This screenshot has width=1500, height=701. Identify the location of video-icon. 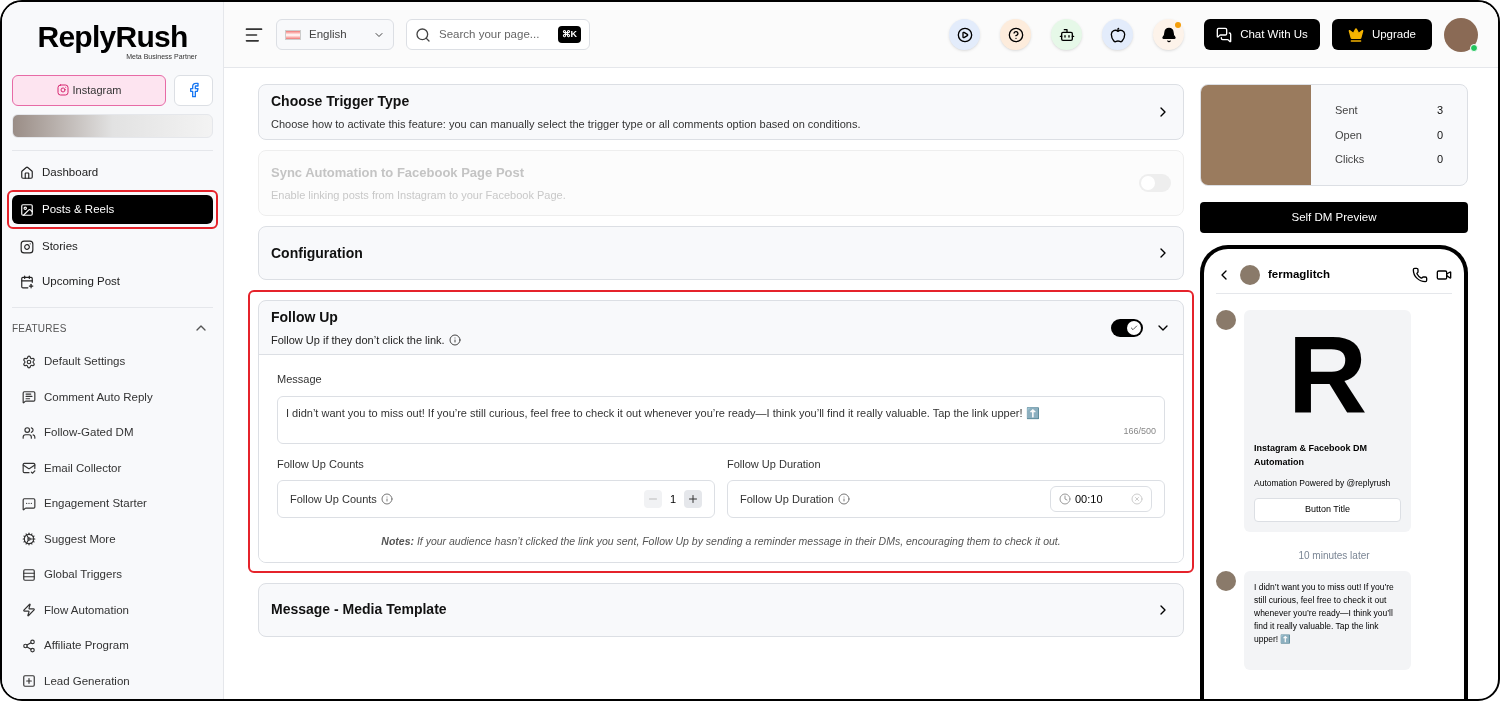
(1444, 275).